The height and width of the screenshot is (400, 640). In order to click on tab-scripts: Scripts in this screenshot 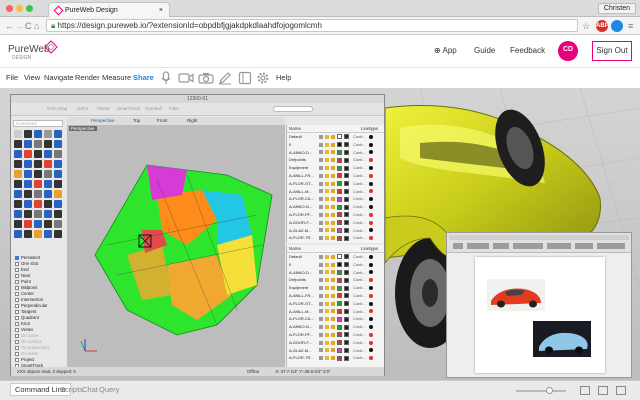, I will do `click(71, 389)`.